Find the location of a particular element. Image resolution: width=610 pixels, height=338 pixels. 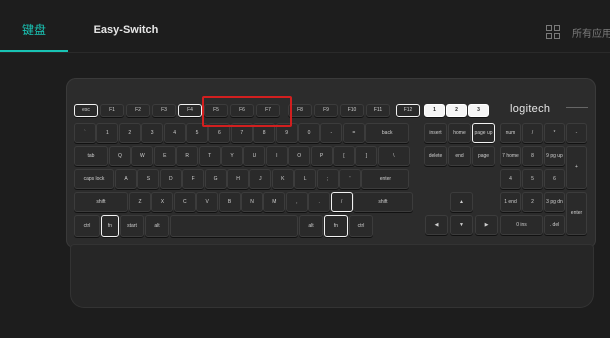

key-esc: esc is located at coordinates (86, 110).